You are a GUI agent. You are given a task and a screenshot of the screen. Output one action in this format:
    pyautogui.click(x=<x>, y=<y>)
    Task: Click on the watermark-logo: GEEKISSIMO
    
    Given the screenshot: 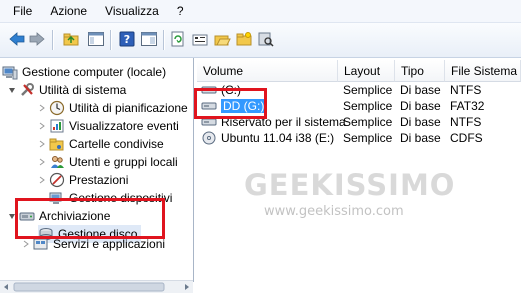 What is the action you would take?
    pyautogui.click(x=350, y=185)
    